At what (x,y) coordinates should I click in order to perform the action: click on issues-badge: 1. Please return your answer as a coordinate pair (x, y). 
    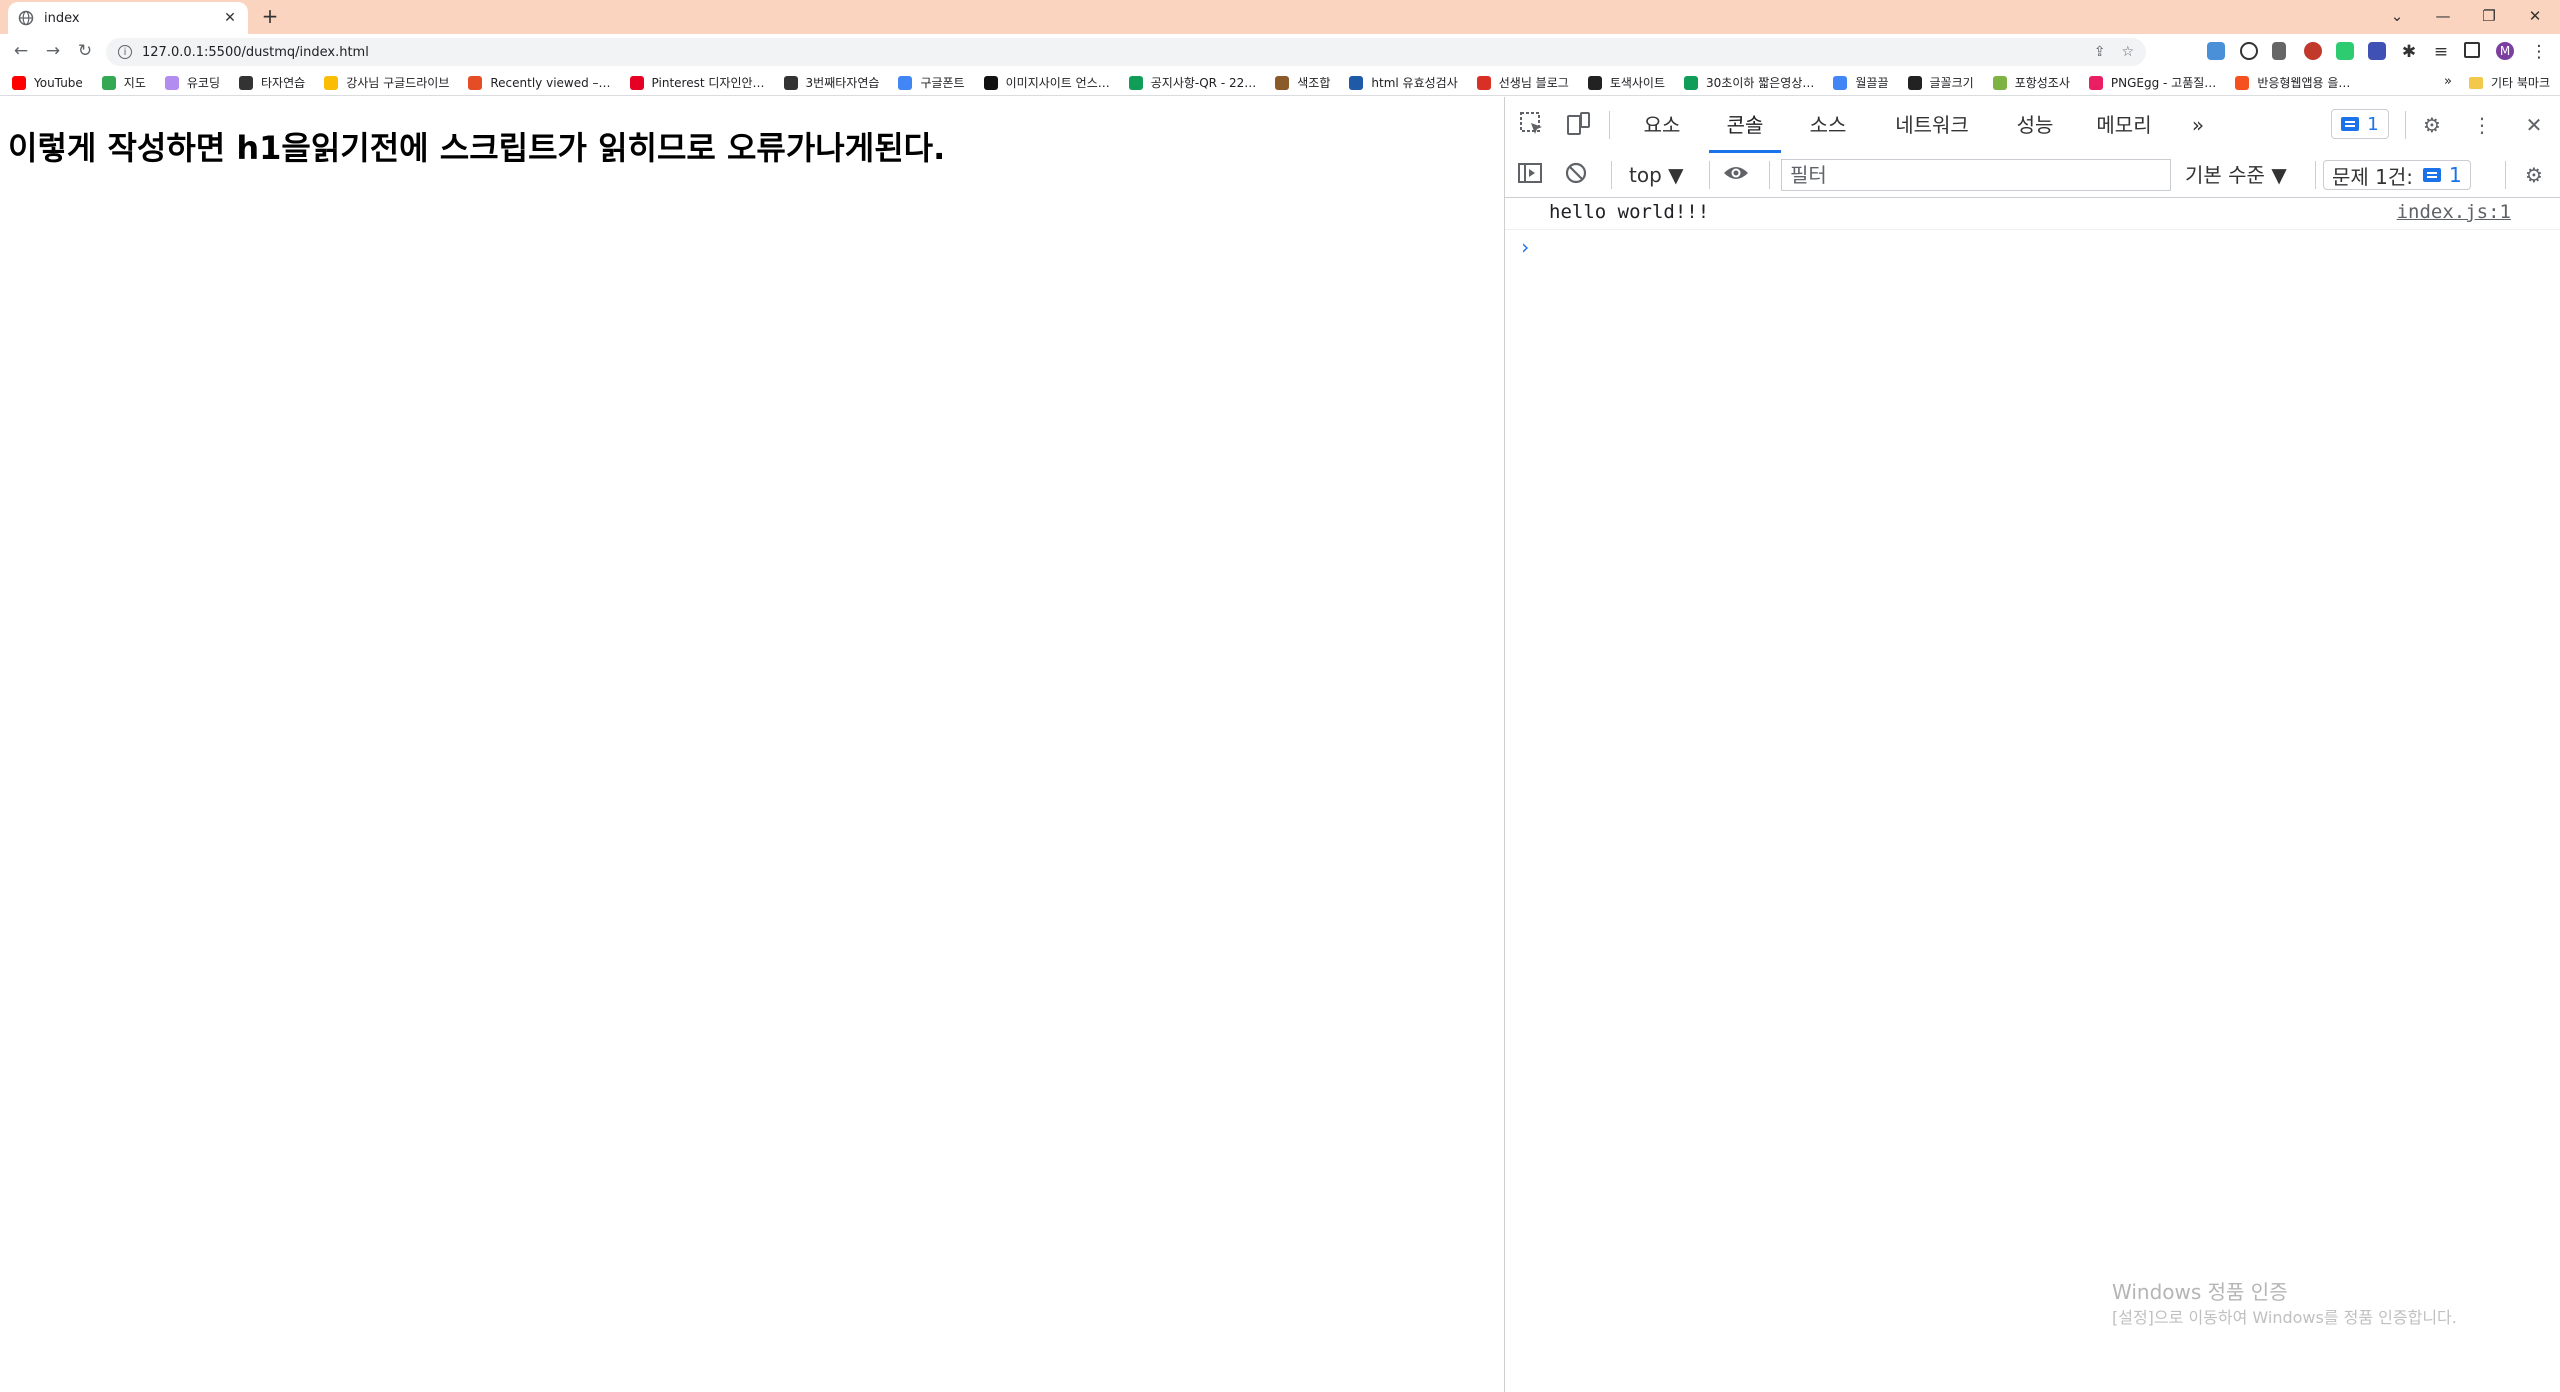
    Looking at the image, I should click on (2360, 124).